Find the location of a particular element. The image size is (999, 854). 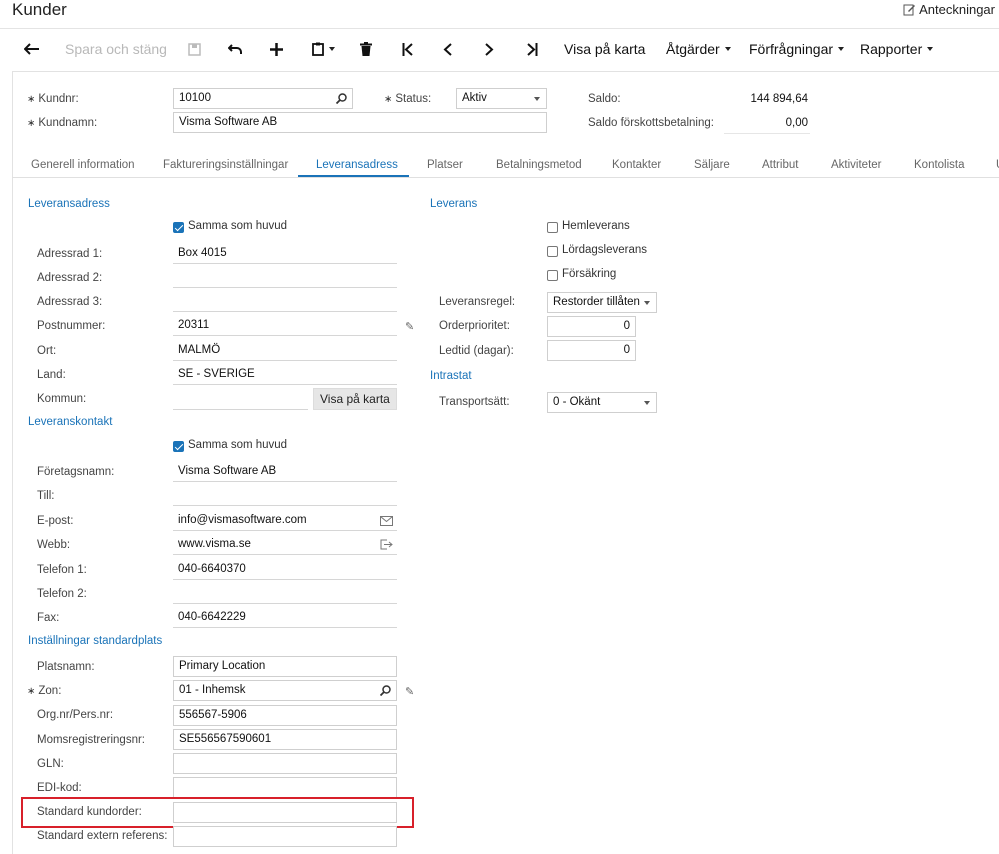

attention-field is located at coordinates (285, 495).